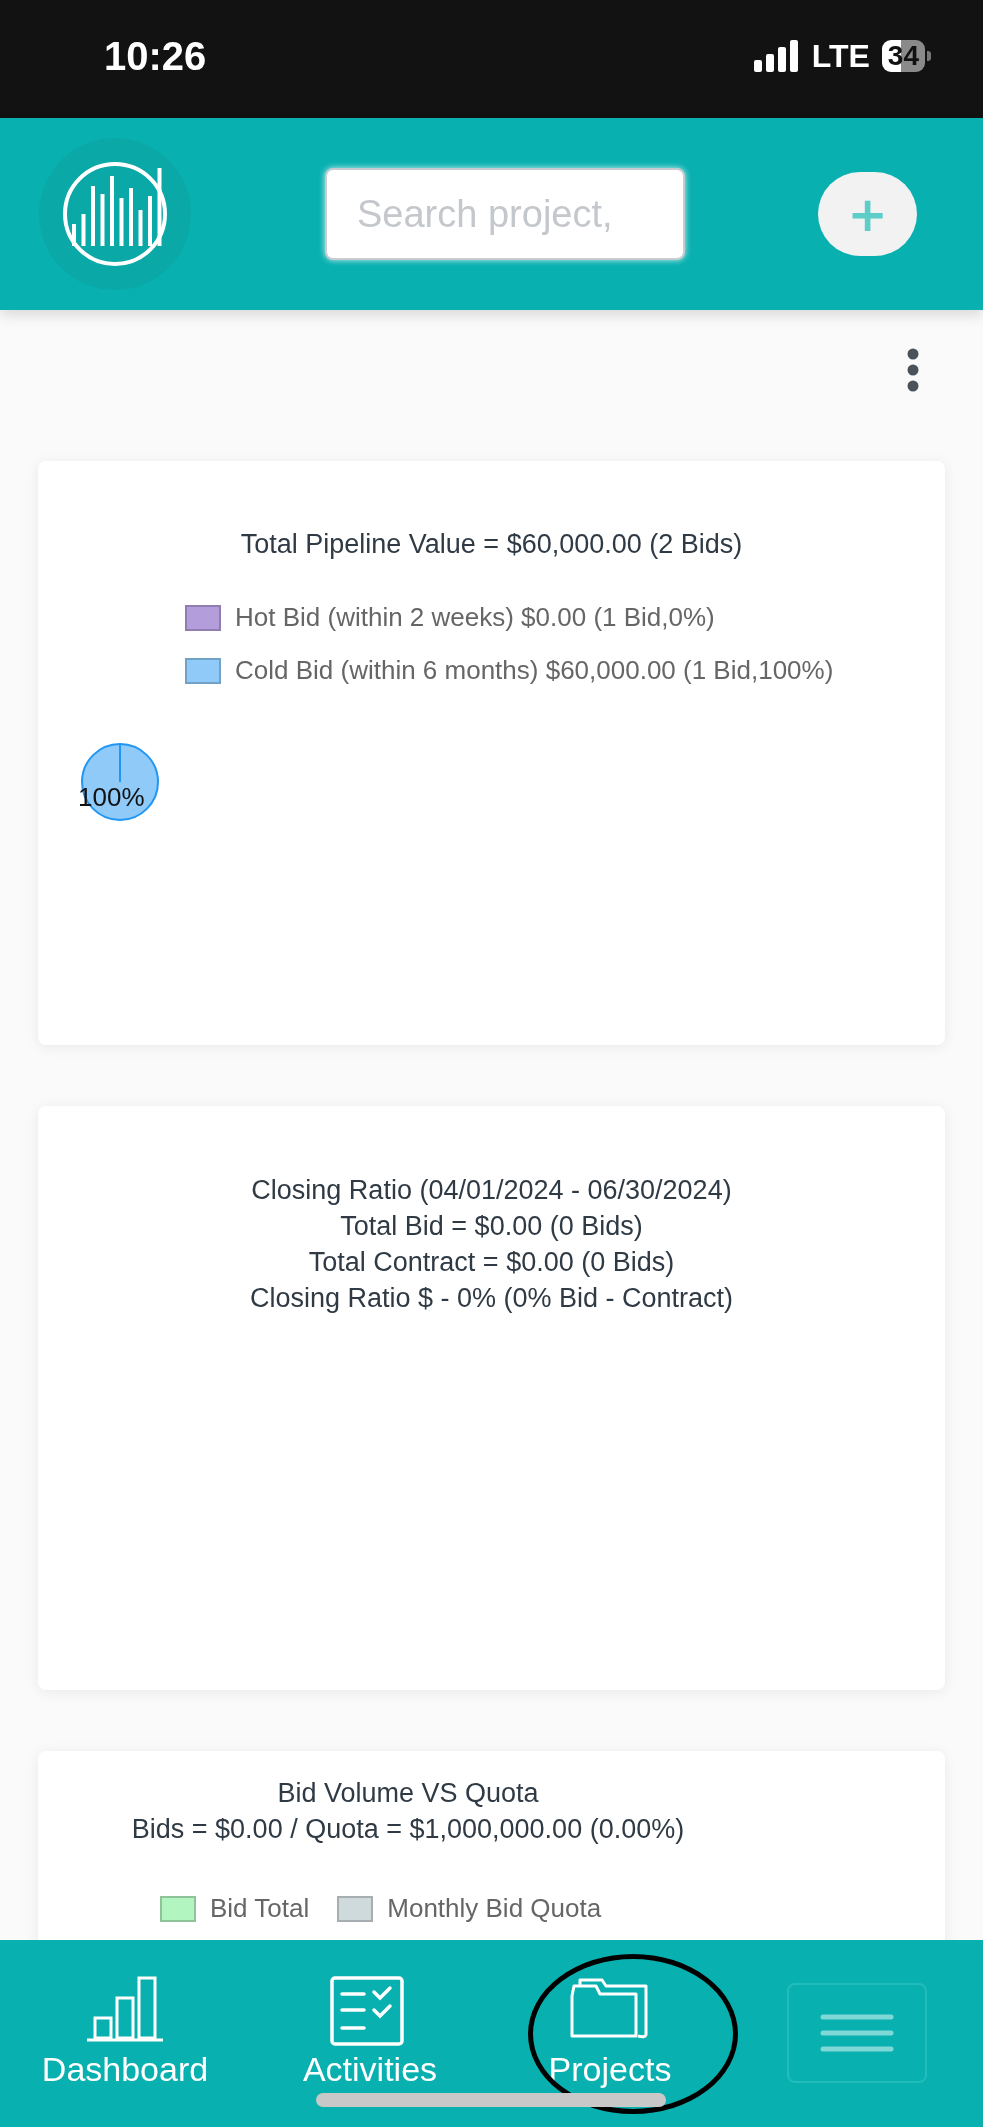  Describe the element at coordinates (867, 214) in the screenshot. I see `add-button: +` at that location.